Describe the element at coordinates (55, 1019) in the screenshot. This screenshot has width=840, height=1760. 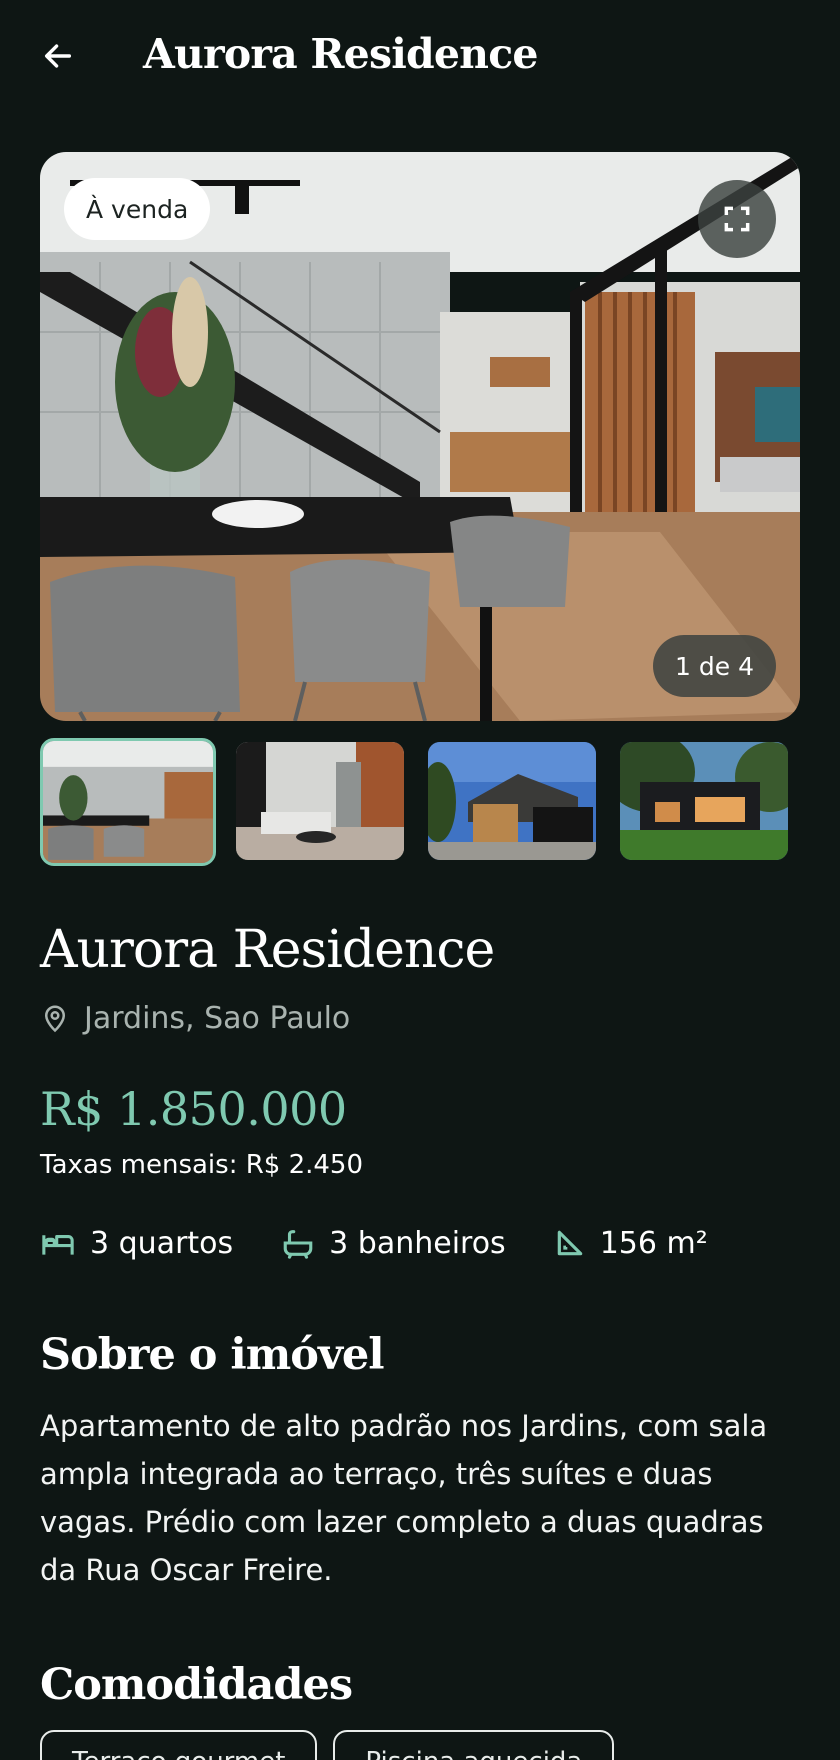
I see `map-pin-icon` at that location.